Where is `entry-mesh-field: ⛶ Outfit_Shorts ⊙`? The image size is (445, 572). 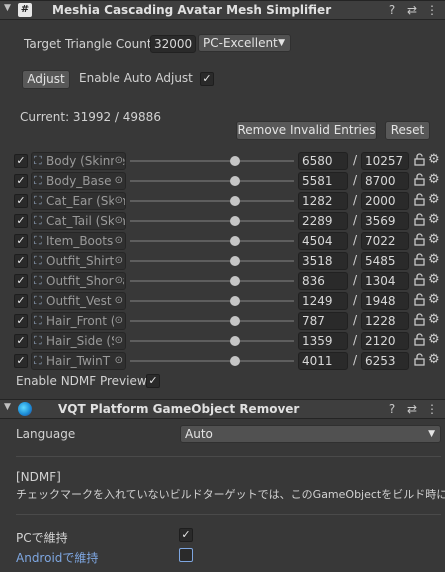 entry-mesh-field: ⛶ Outfit_Shorts ⊙ is located at coordinates (78, 281).